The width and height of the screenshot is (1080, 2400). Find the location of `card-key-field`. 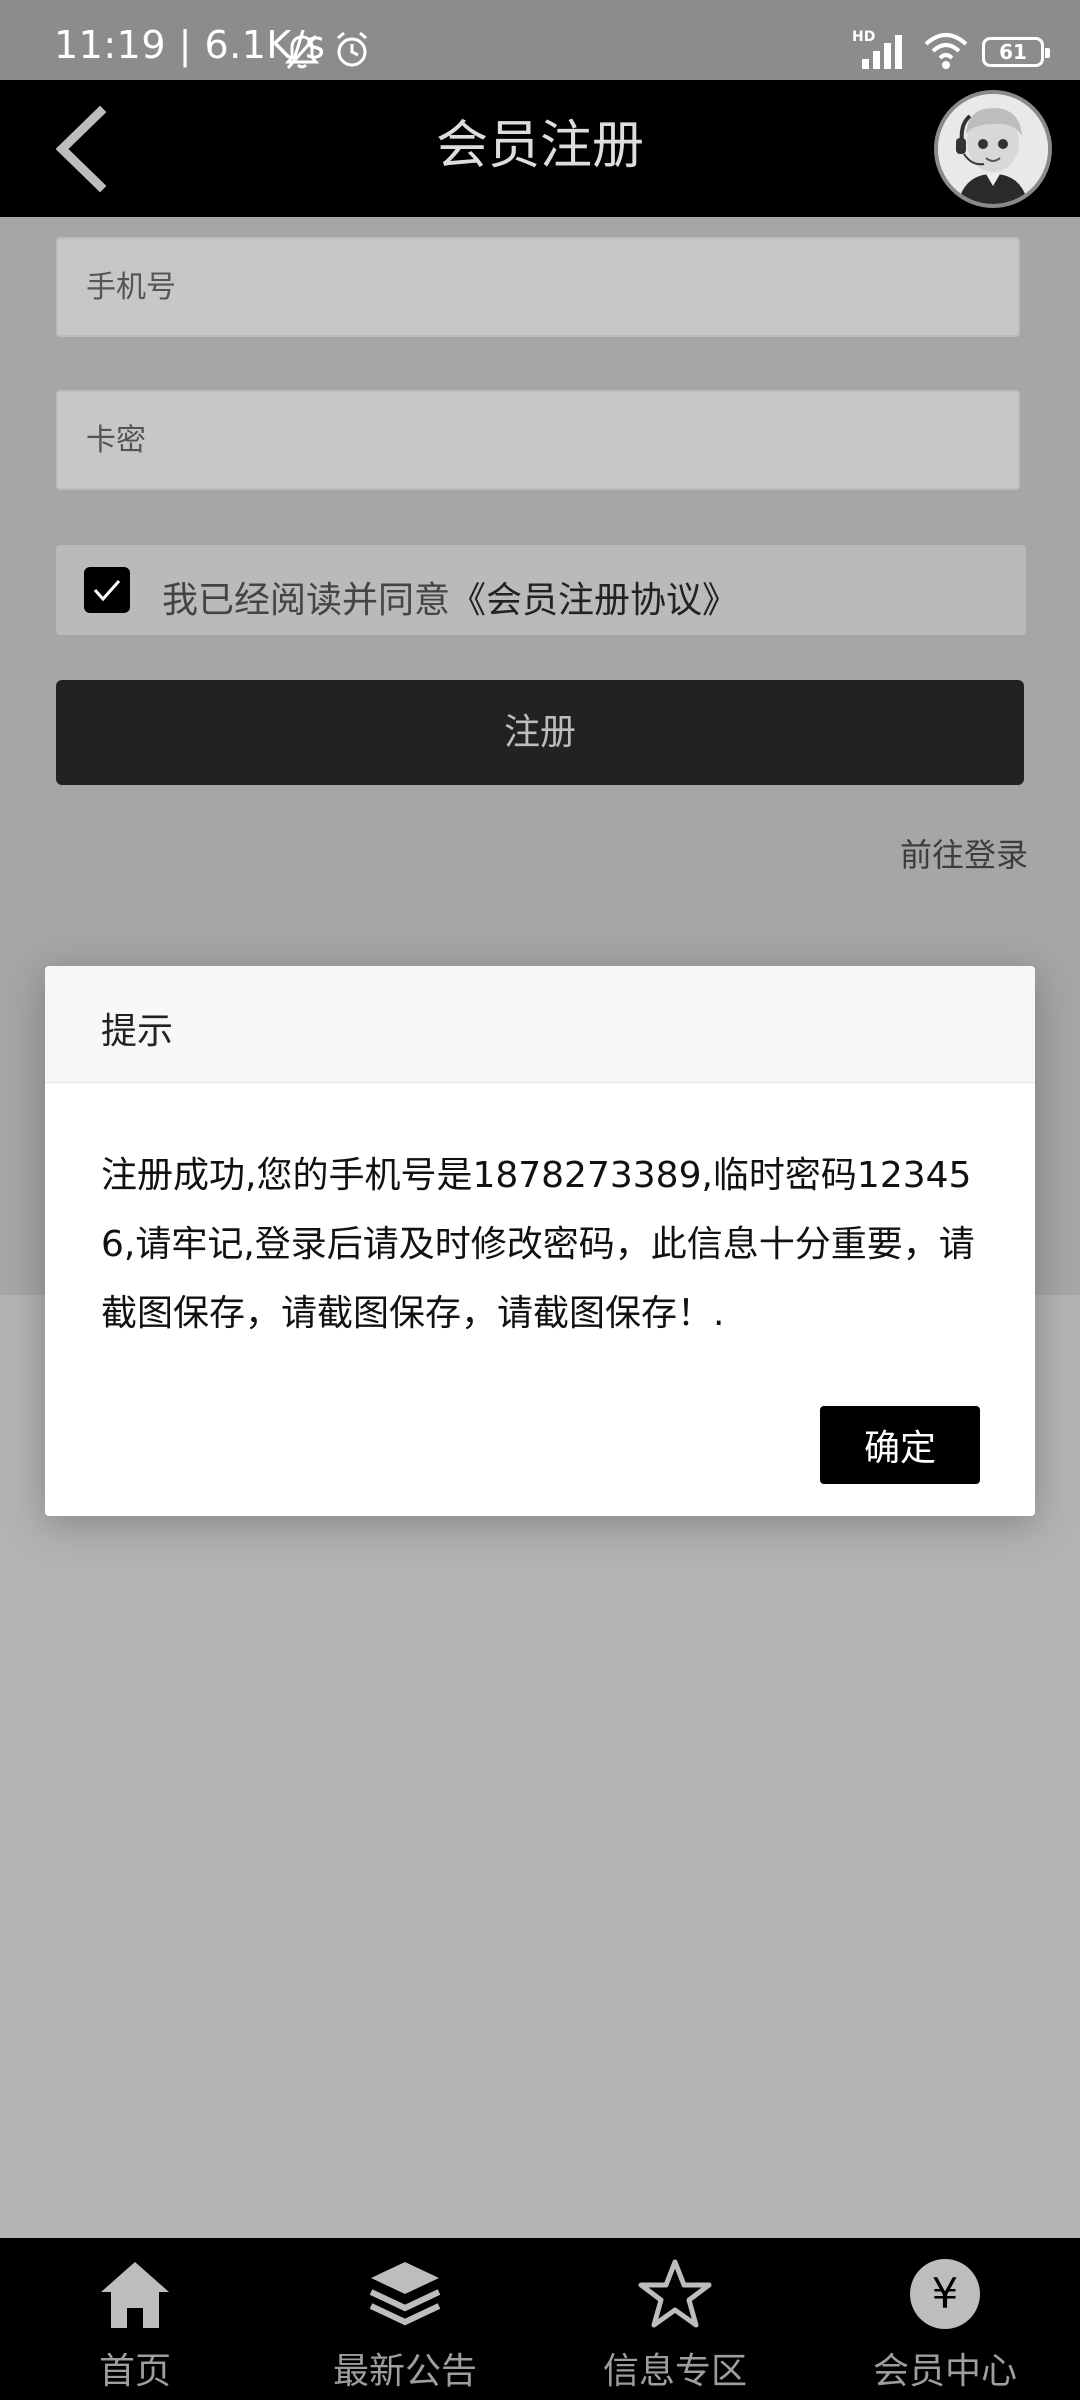

card-key-field is located at coordinates (538, 440).